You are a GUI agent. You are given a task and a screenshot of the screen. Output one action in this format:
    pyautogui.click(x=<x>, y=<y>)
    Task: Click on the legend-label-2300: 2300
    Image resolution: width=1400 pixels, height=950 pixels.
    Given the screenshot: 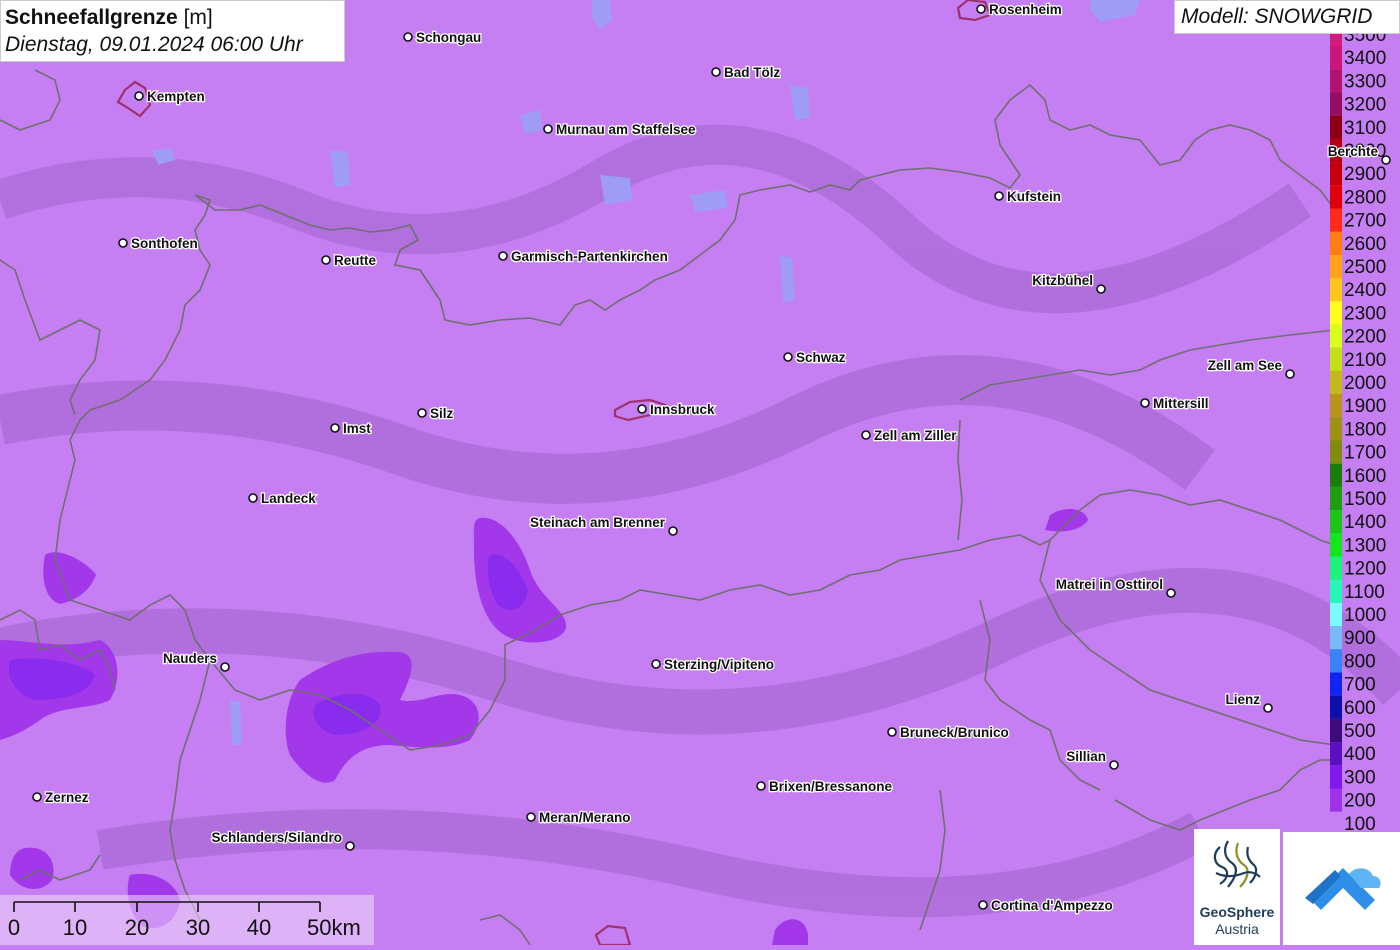 What is the action you would take?
    pyautogui.click(x=1365, y=313)
    